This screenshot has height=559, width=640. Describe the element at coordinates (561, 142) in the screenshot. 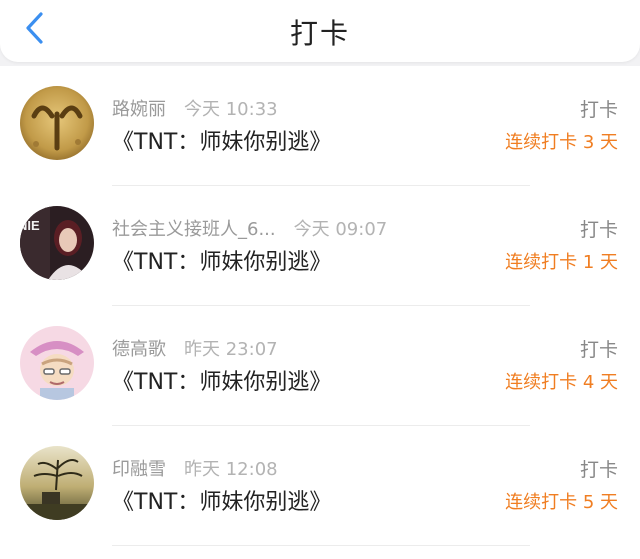

I see `streak-badge: 连续打卡 3 天` at that location.